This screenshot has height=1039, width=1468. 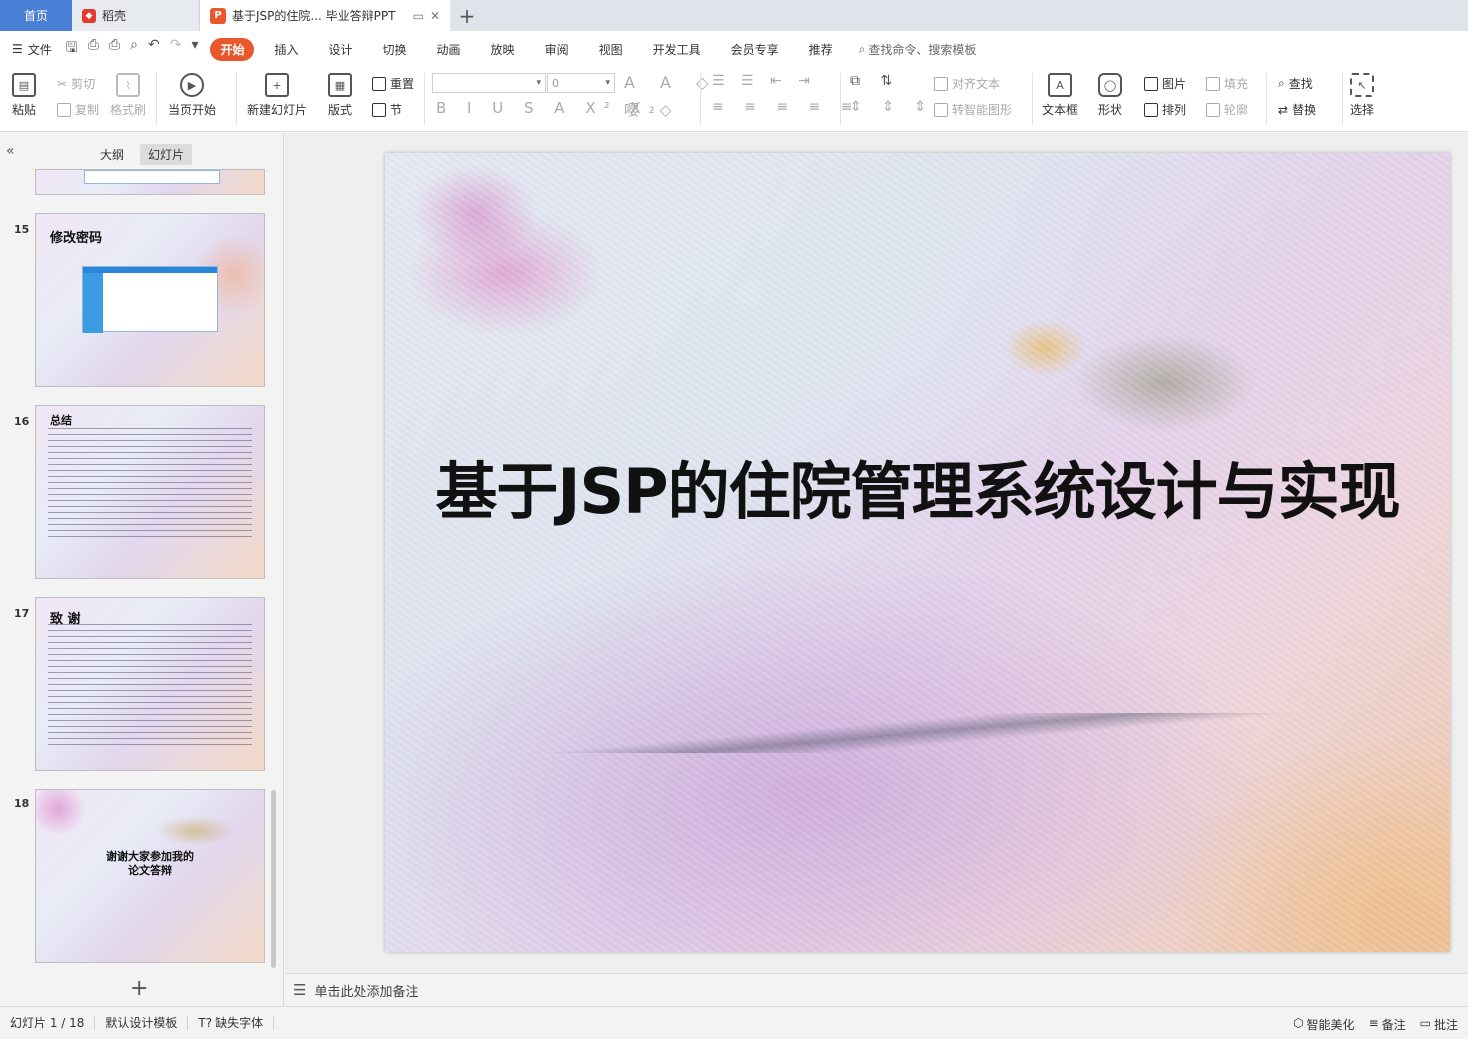 I want to click on new-tab-button: +, so click(x=467, y=15).